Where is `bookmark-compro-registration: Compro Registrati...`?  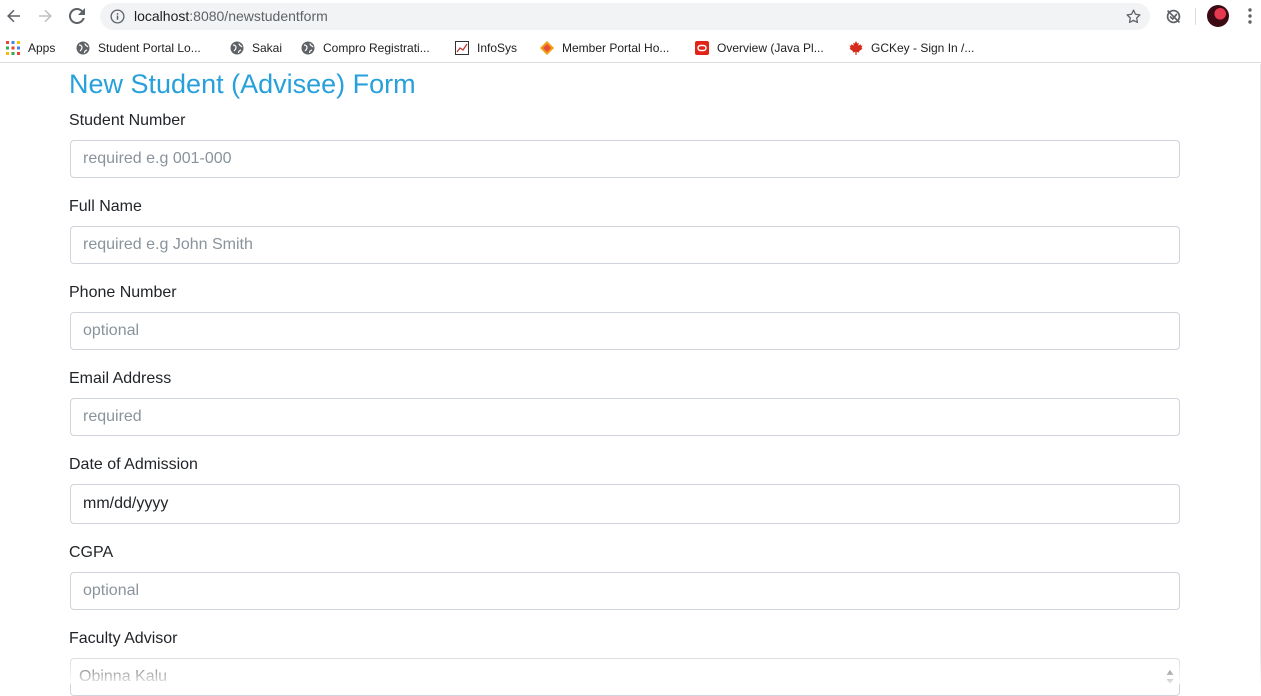
bookmark-compro-registration: Compro Registrati... is located at coordinates (365, 48).